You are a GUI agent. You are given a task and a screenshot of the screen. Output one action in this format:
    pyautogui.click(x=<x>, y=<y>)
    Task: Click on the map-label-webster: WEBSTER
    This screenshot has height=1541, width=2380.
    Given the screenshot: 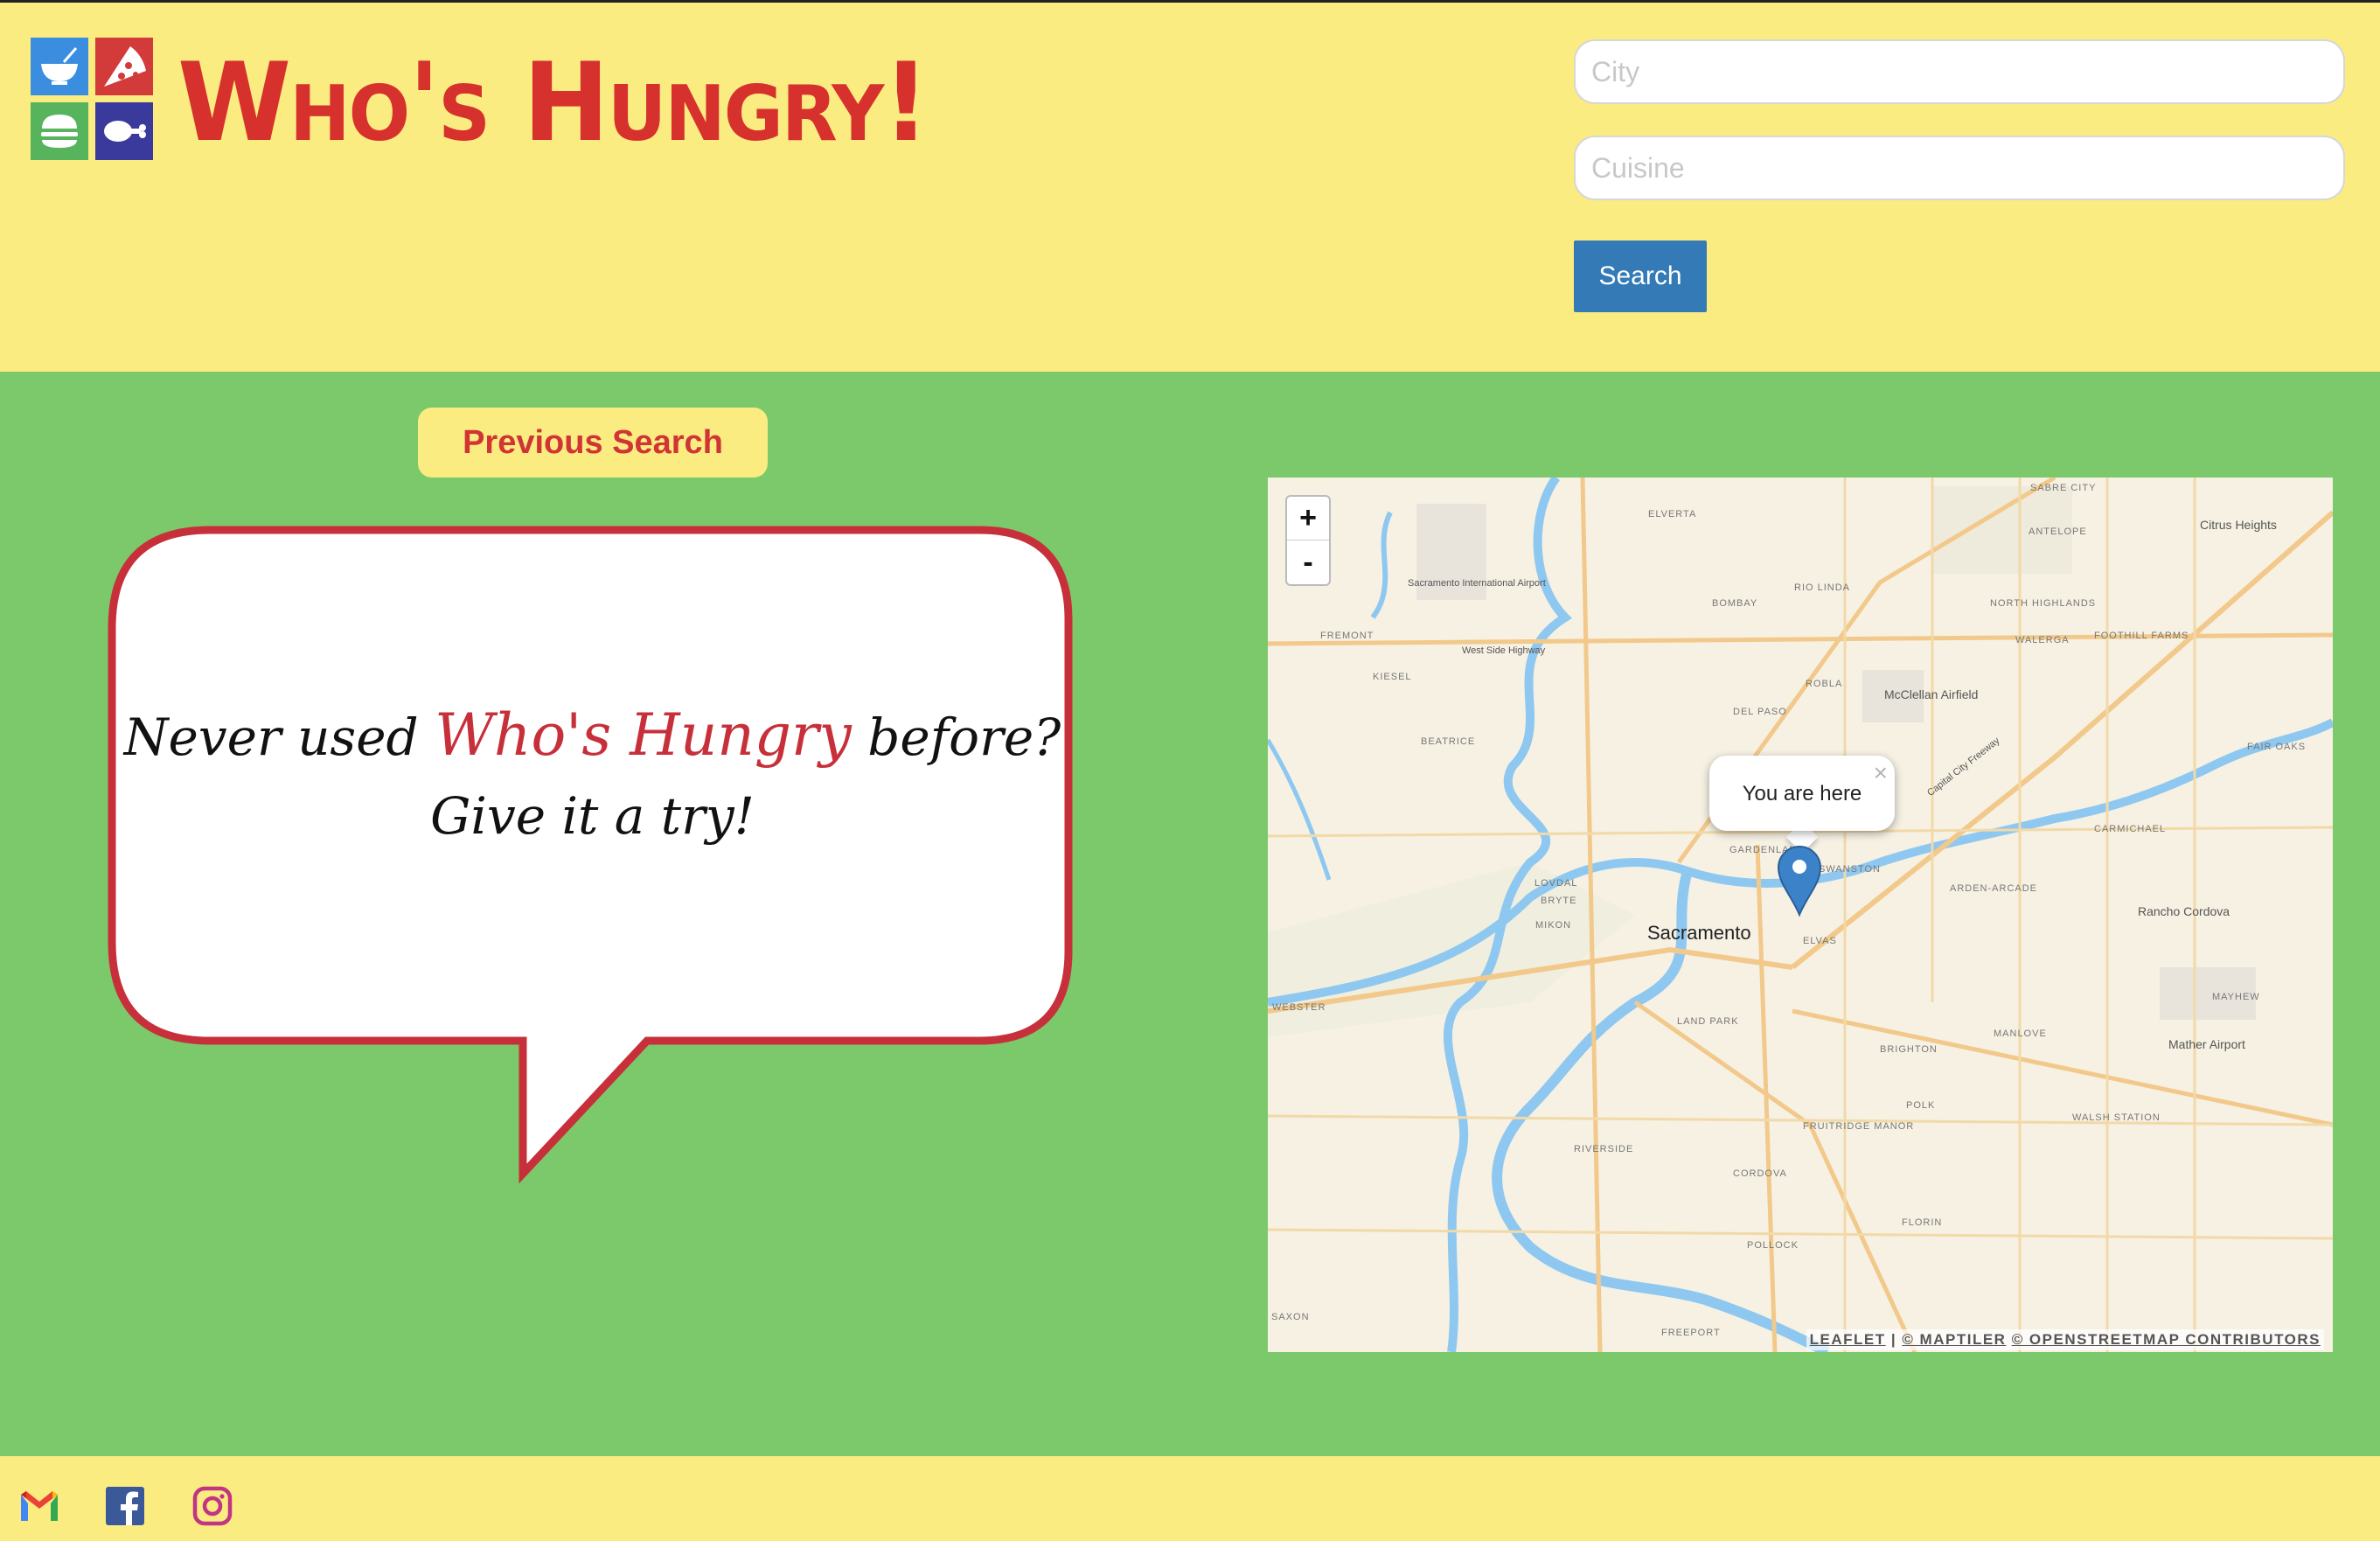 What is the action you would take?
    pyautogui.click(x=1299, y=1007)
    